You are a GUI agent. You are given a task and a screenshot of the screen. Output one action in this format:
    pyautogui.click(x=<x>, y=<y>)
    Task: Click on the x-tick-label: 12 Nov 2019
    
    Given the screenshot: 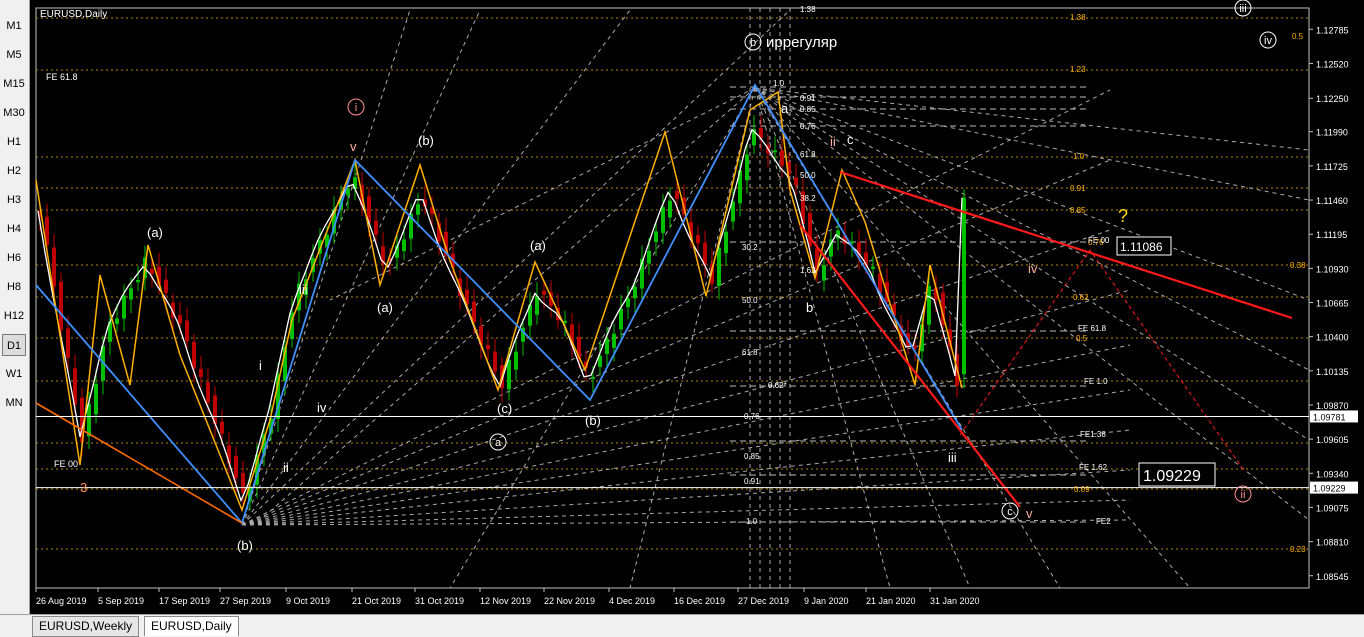 What is the action you would take?
    pyautogui.click(x=505, y=601)
    